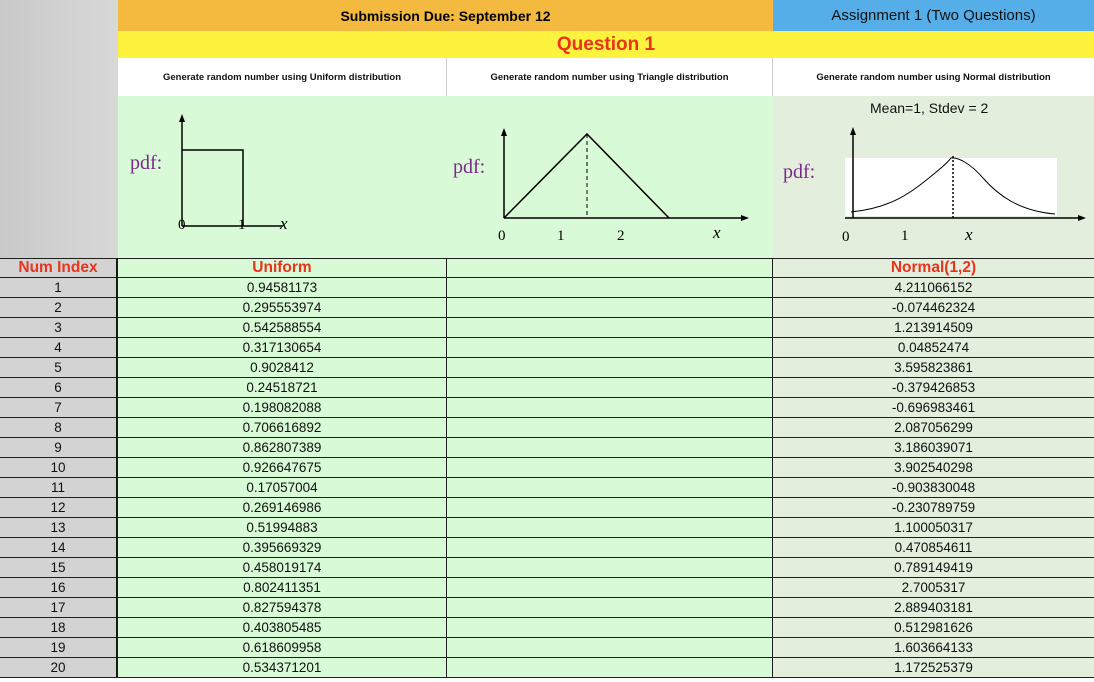 The width and height of the screenshot is (1094, 682). What do you see at coordinates (933, 488) in the screenshot?
I see `normal-value-cell: -0.903830048` at bounding box center [933, 488].